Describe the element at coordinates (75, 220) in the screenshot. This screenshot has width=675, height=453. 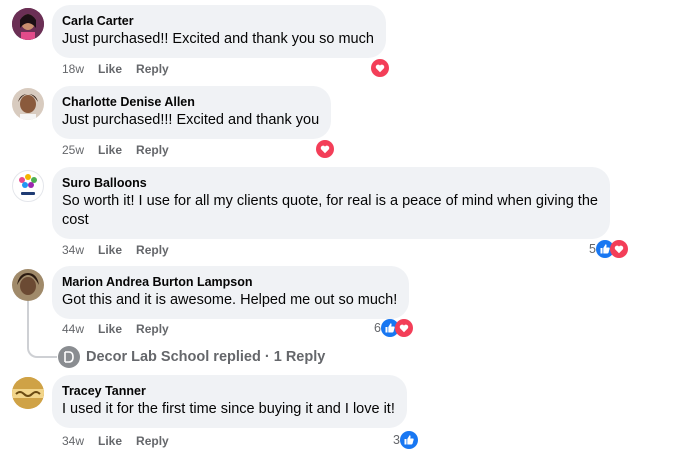
I see `comment-text-line: cost` at that location.